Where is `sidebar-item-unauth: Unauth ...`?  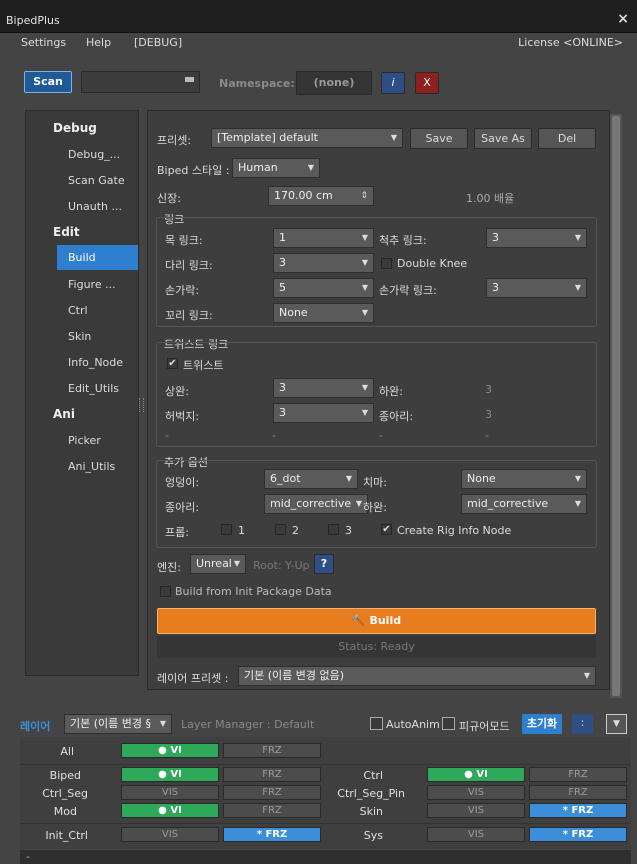 sidebar-item-unauth: Unauth ... is located at coordinates (95, 206).